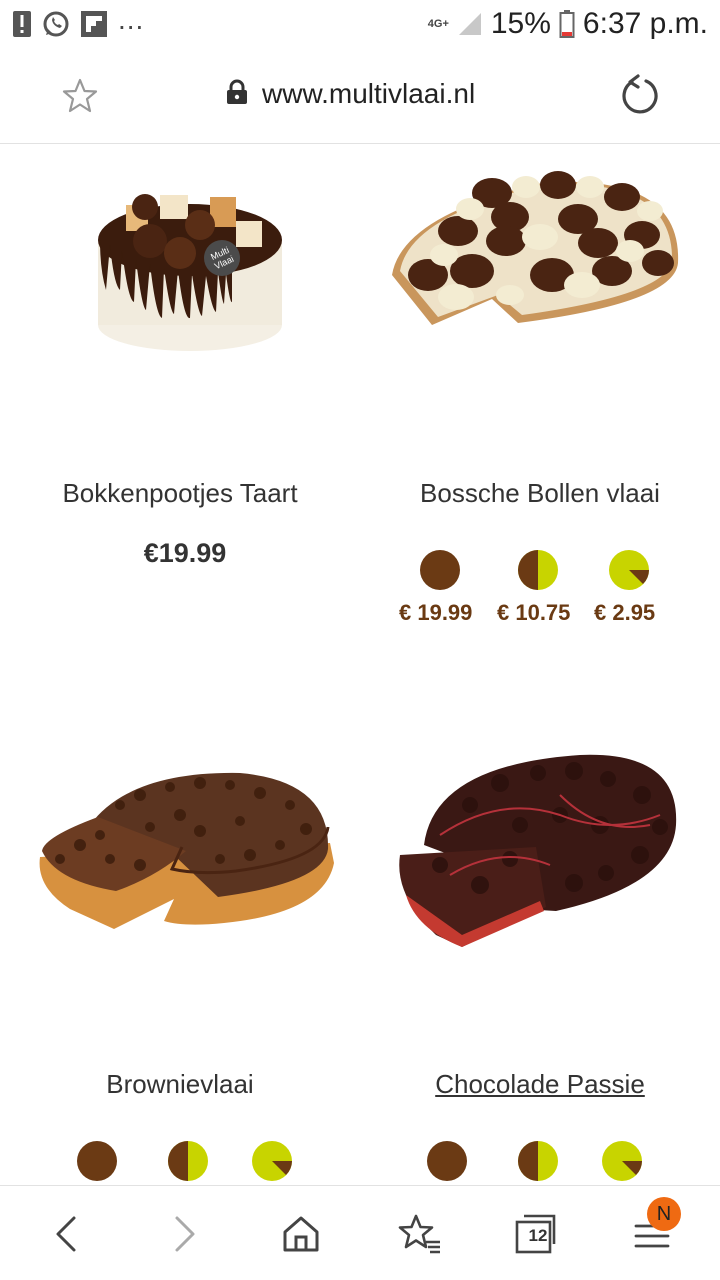  Describe the element at coordinates (420, 1234) in the screenshot. I see `bookmarks-icon` at that location.